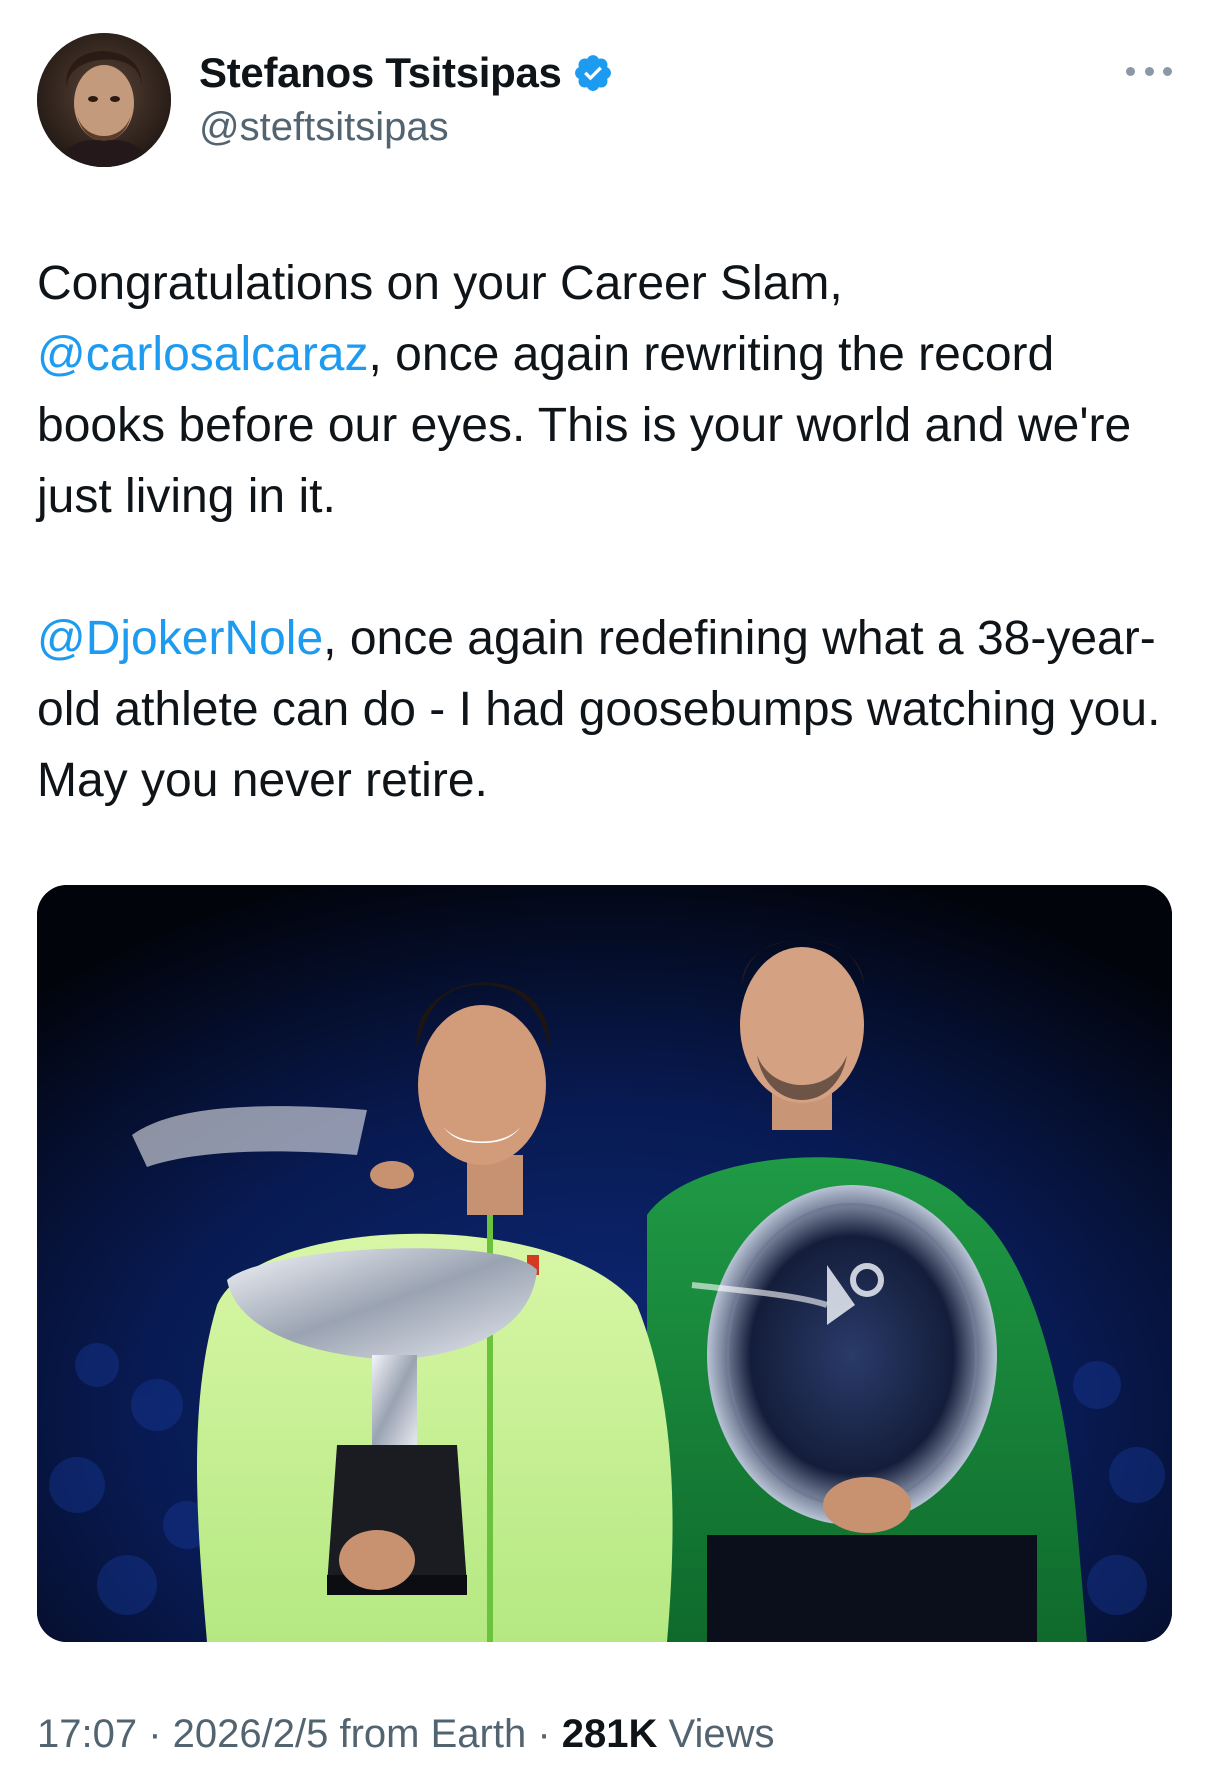 This screenshot has height=1784, width=1206. I want to click on author-handle: @steftsitsipas, so click(406, 127).